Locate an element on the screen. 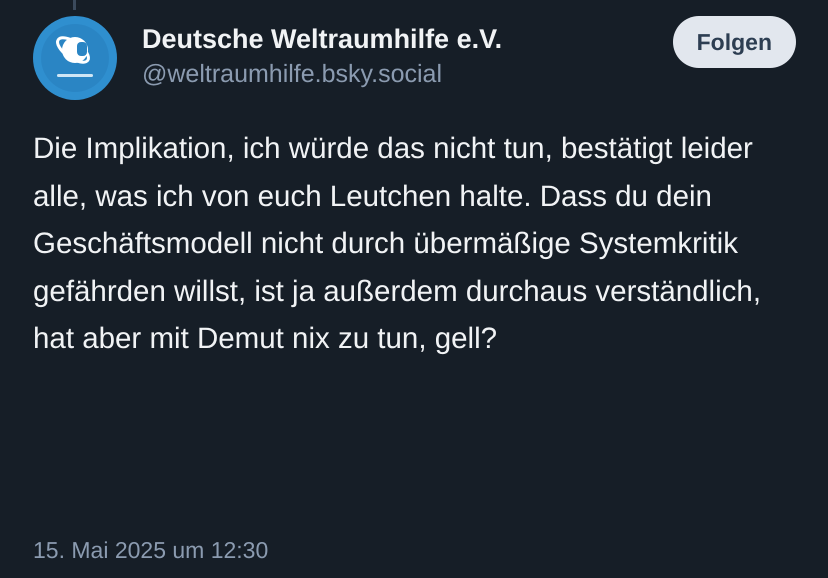  author-name: Deutsche Weltraumhilfe e.V. is located at coordinates (323, 39).